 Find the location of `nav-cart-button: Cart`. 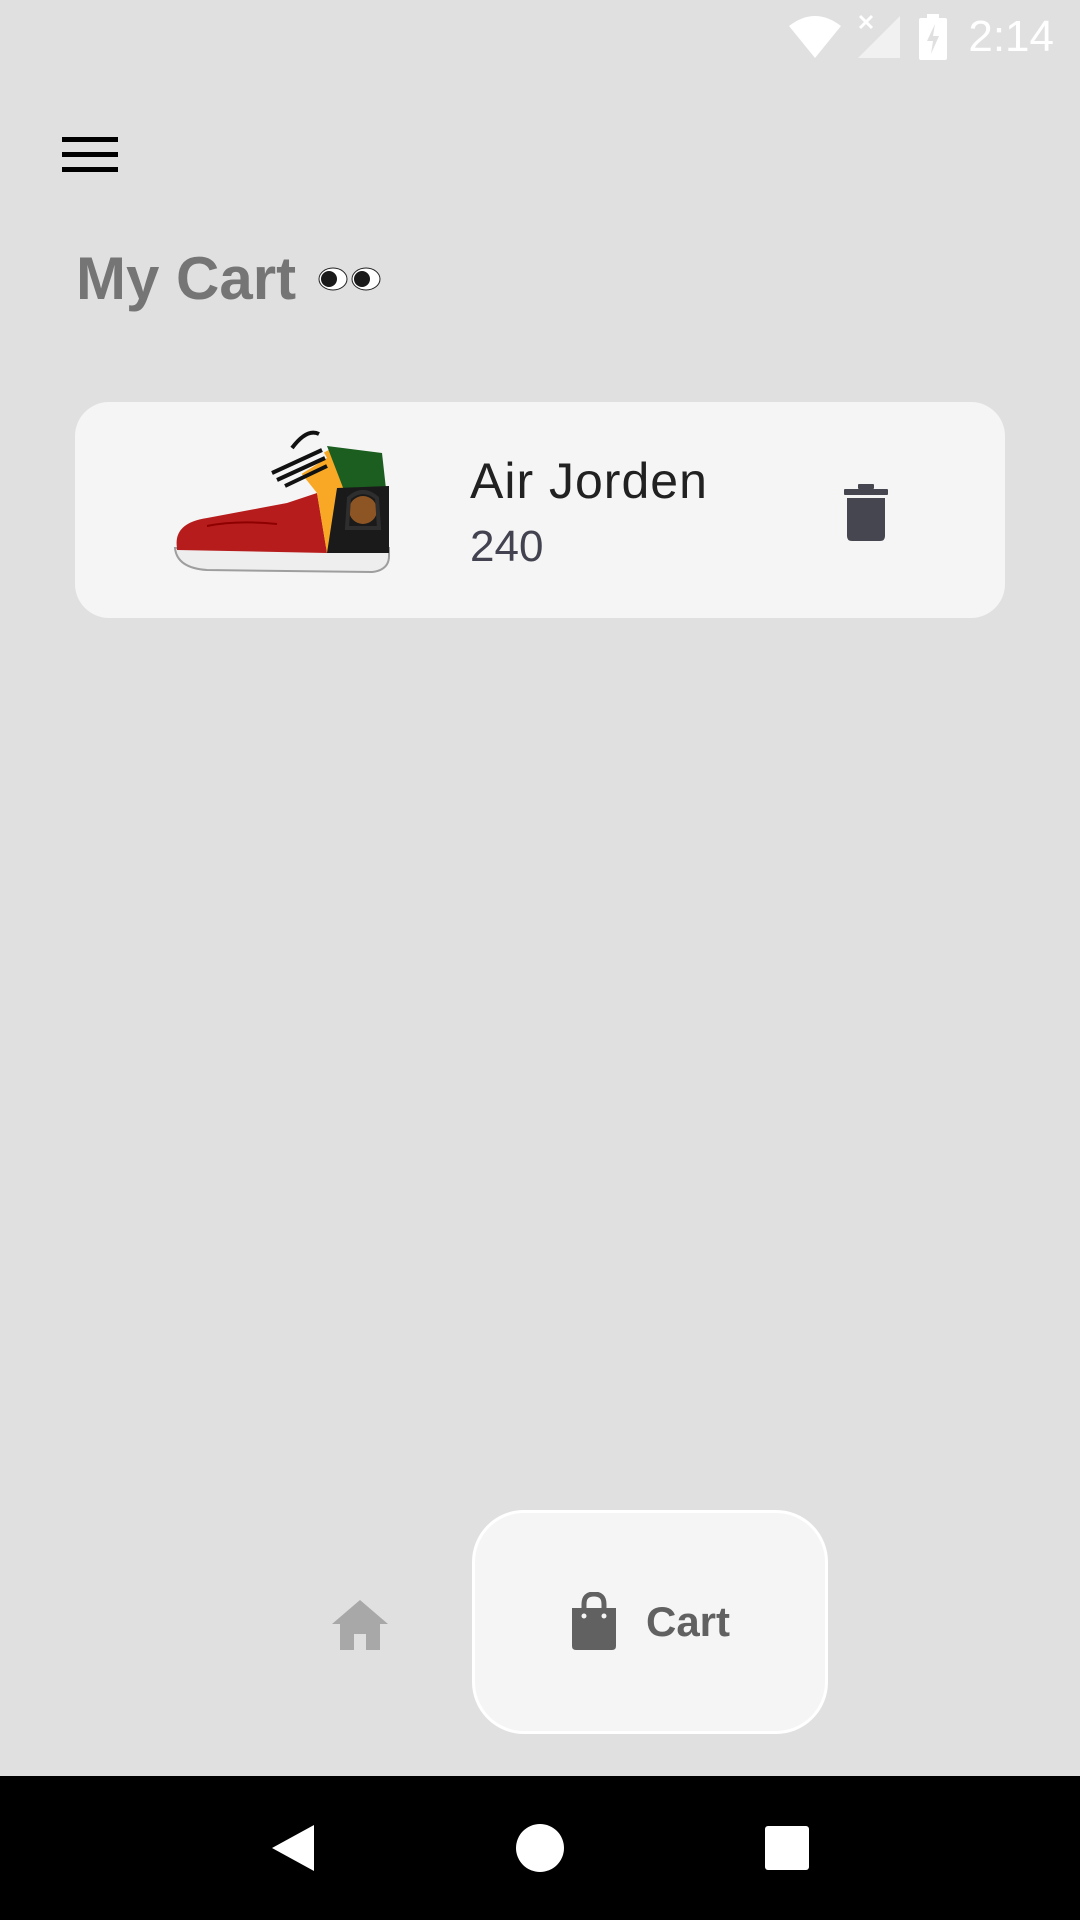

nav-cart-button: Cart is located at coordinates (650, 1622).